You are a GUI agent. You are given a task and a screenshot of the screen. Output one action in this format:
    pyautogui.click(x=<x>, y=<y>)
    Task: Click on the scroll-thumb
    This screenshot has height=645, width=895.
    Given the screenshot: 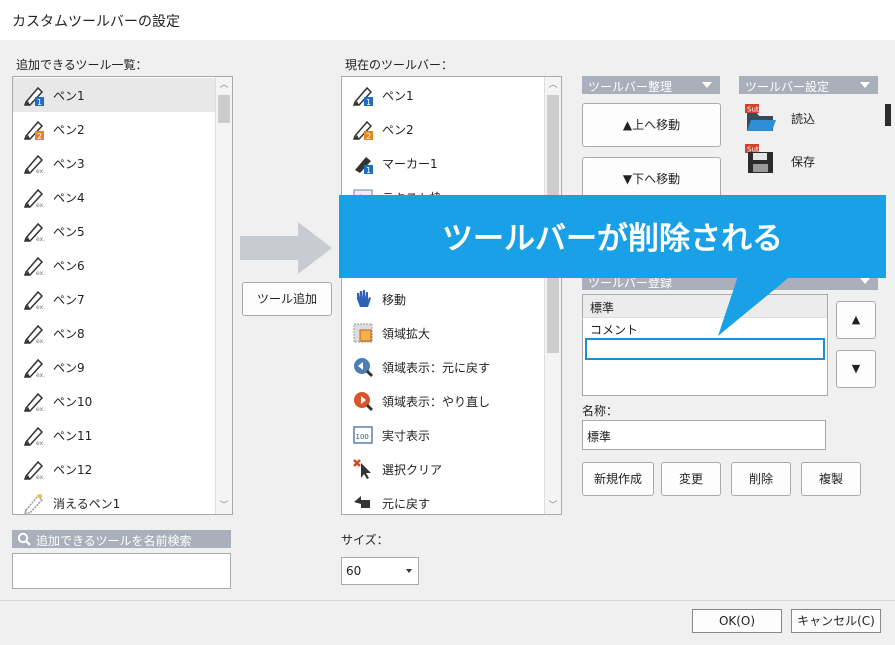 What is the action you would take?
    pyautogui.click(x=224, y=109)
    